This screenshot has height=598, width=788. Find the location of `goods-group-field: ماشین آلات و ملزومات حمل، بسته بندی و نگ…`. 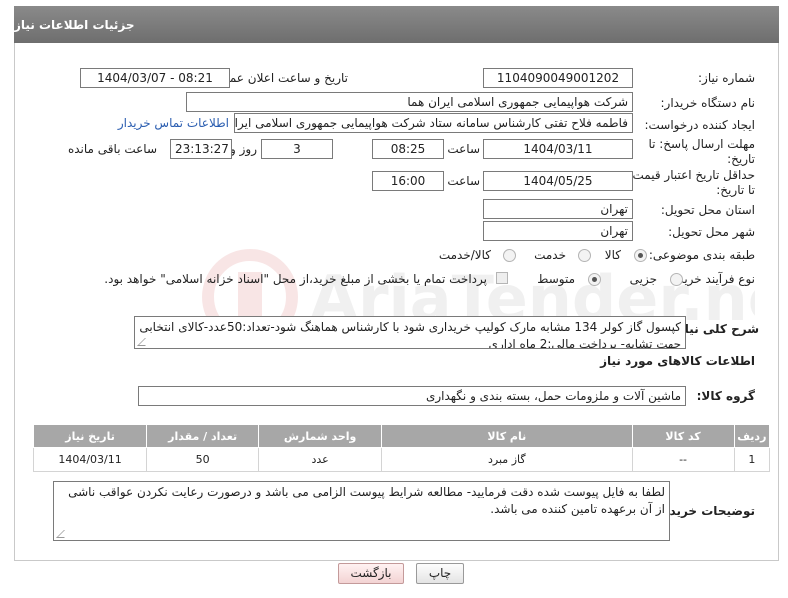

goods-group-field: ماشین آلات و ملزومات حمل، بسته بندی و نگ… is located at coordinates (412, 396).